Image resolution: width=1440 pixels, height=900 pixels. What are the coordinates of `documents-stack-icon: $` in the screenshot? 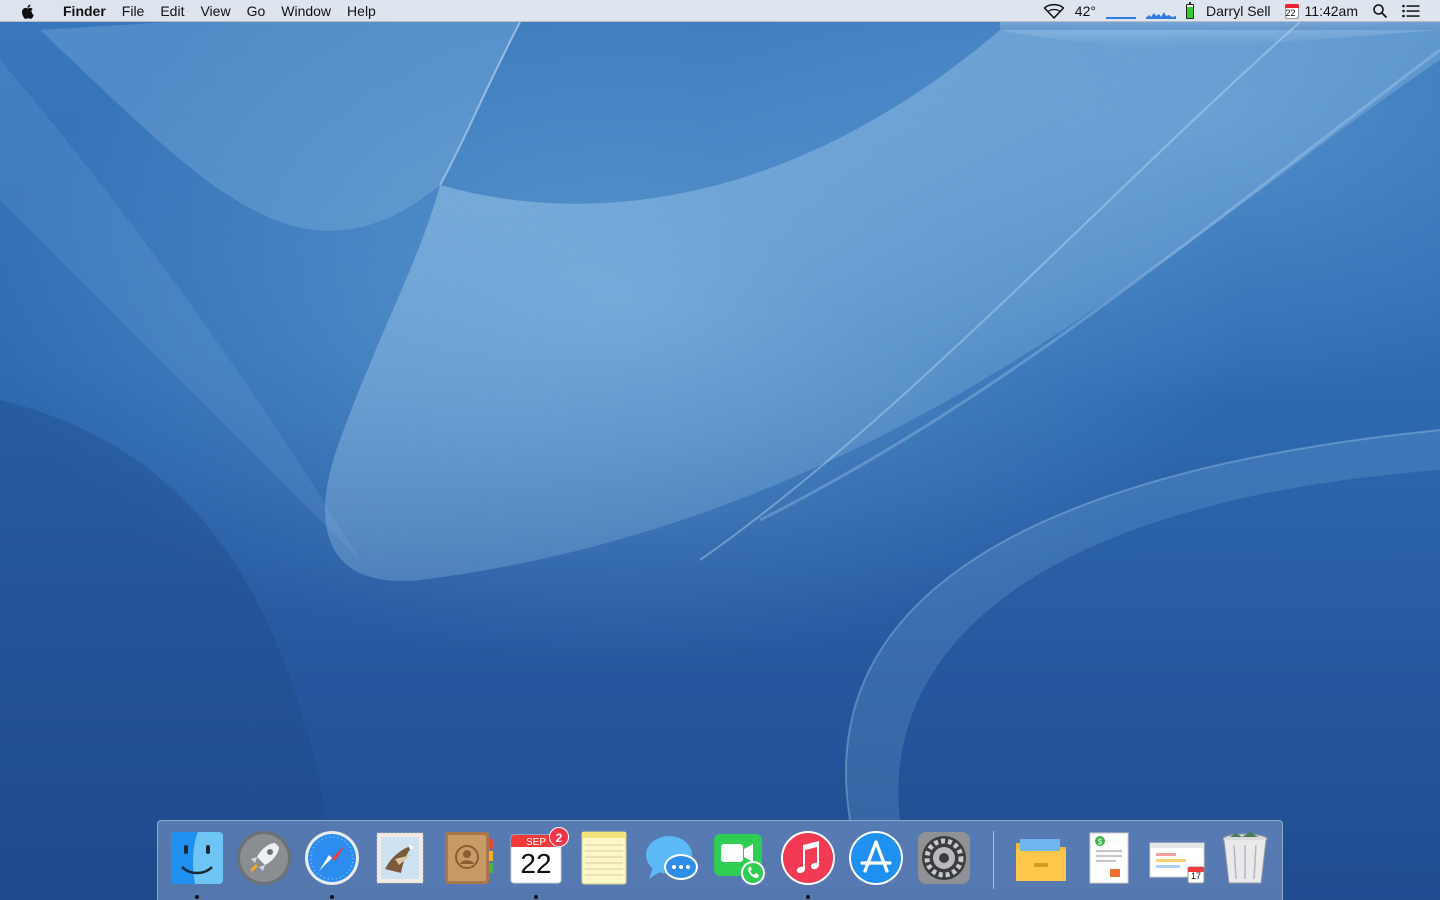 It's located at (1109, 858).